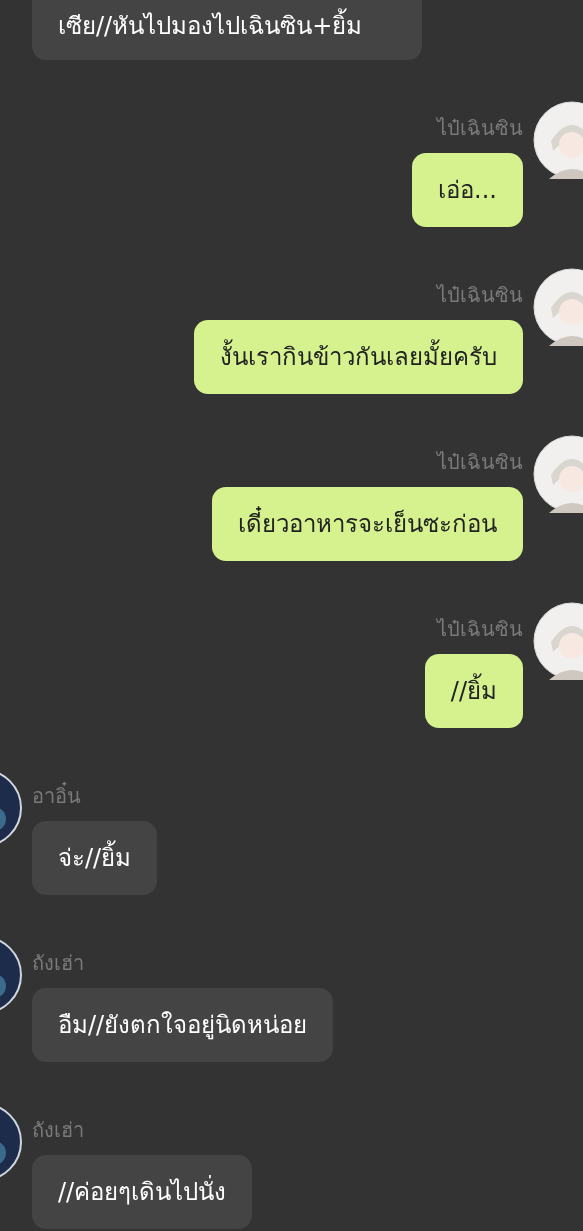  Describe the element at coordinates (227, 30) in the screenshot. I see `message-bubble: เซีย//หันไปมองไปเฉินซิน+ยิ้ม` at that location.